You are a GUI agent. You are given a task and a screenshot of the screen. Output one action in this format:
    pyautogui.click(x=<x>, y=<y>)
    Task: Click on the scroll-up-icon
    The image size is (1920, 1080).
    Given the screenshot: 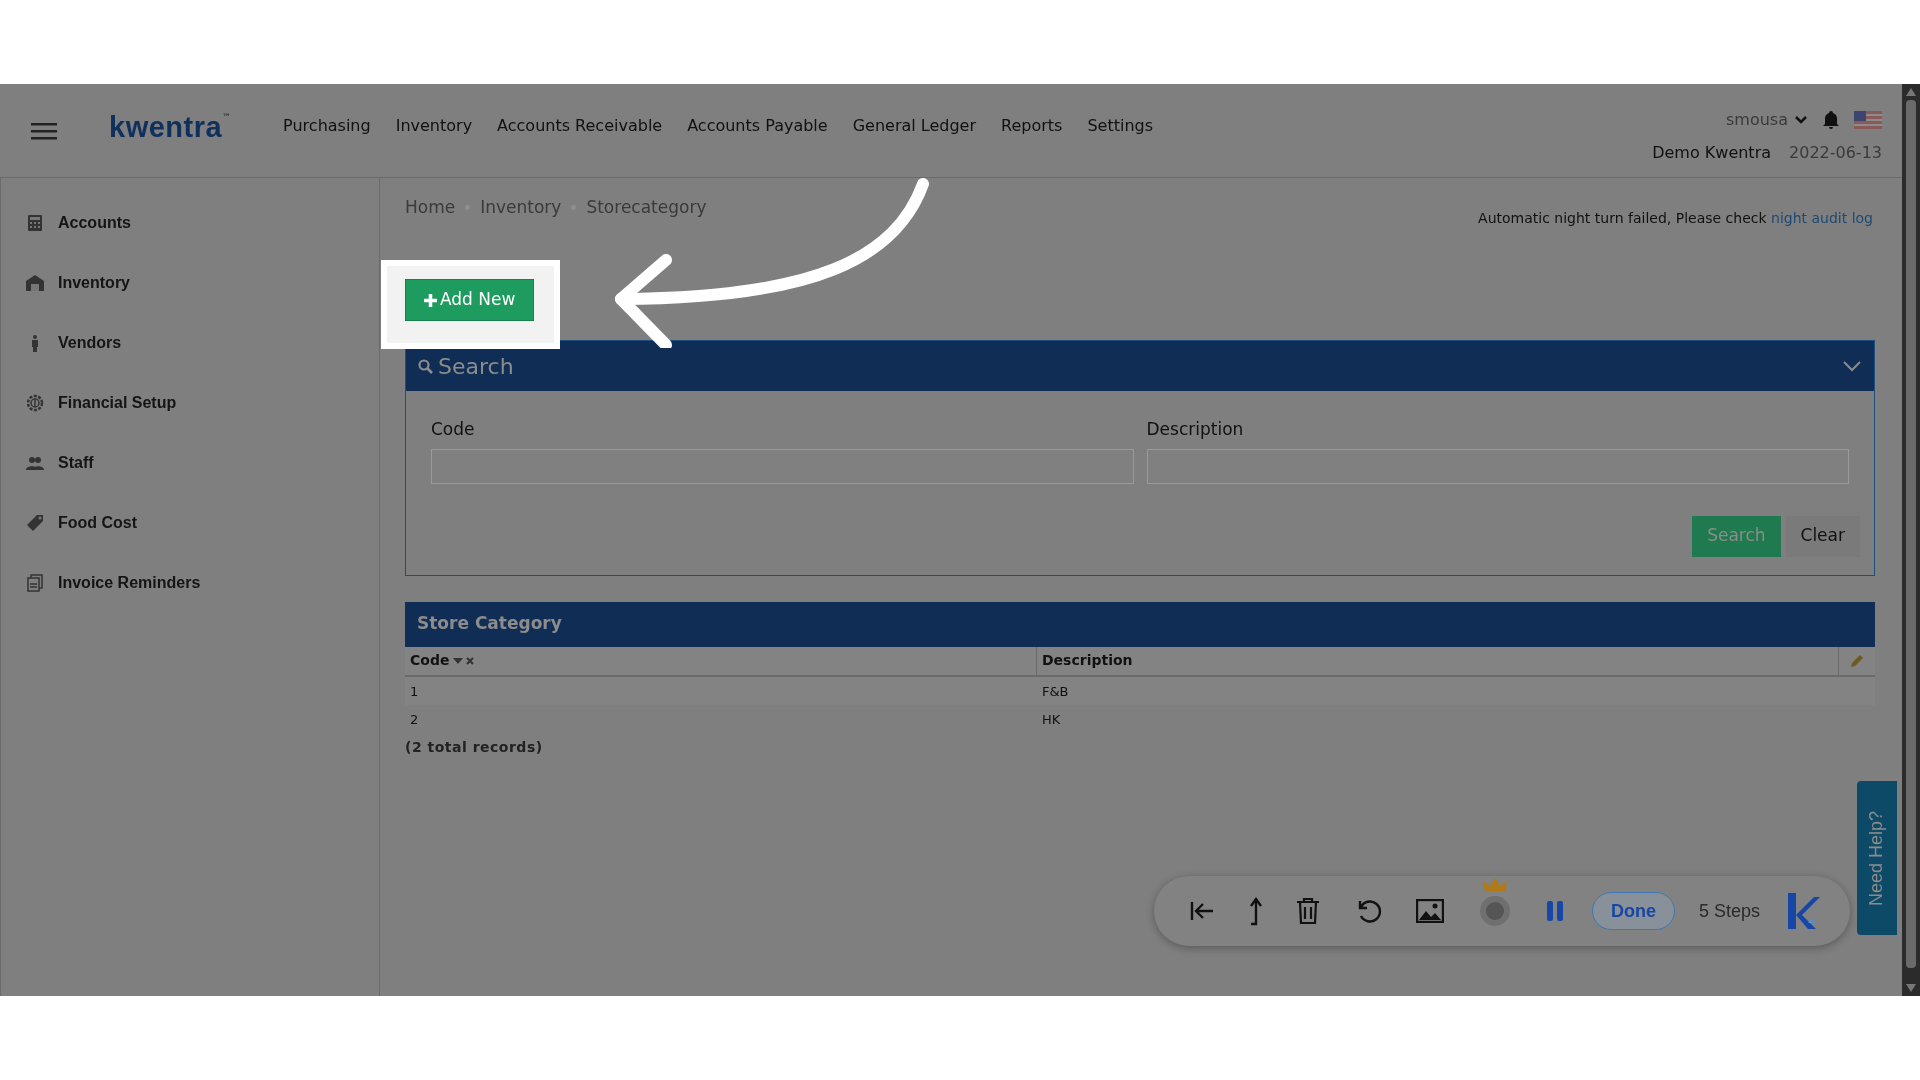 What is the action you would take?
    pyautogui.click(x=1911, y=92)
    